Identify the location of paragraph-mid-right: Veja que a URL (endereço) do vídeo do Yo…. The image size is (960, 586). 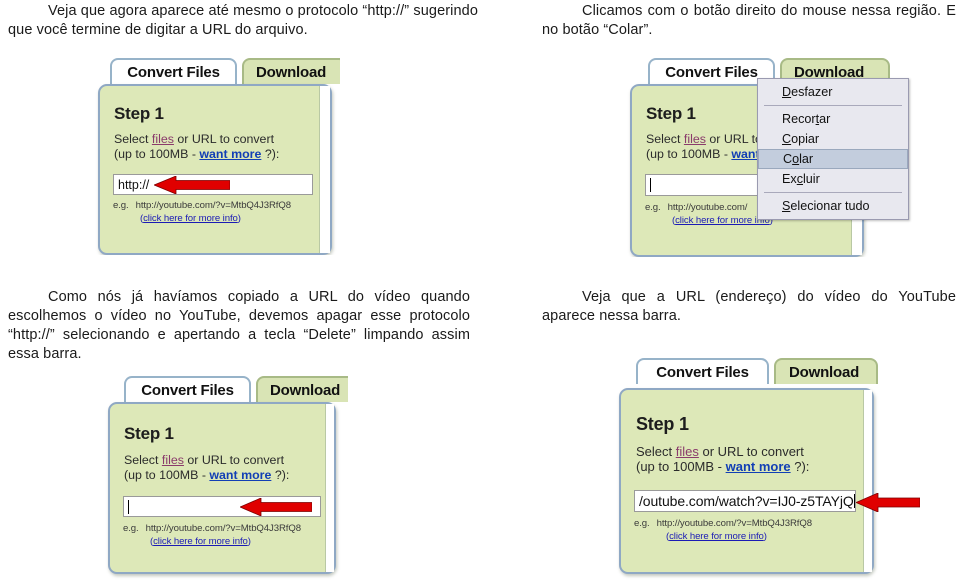
(749, 307).